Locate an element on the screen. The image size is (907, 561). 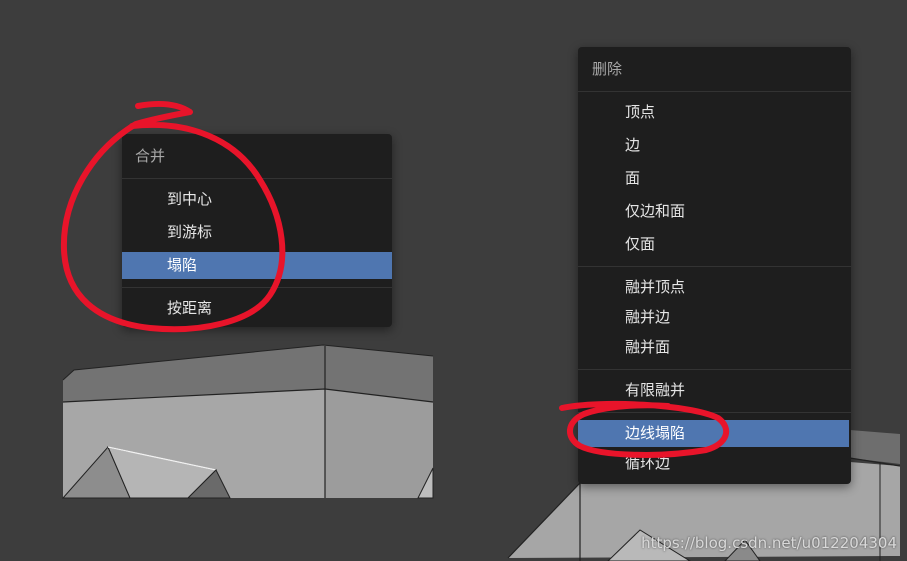
delete-item-only-faces: 仅面 is located at coordinates (714, 244).